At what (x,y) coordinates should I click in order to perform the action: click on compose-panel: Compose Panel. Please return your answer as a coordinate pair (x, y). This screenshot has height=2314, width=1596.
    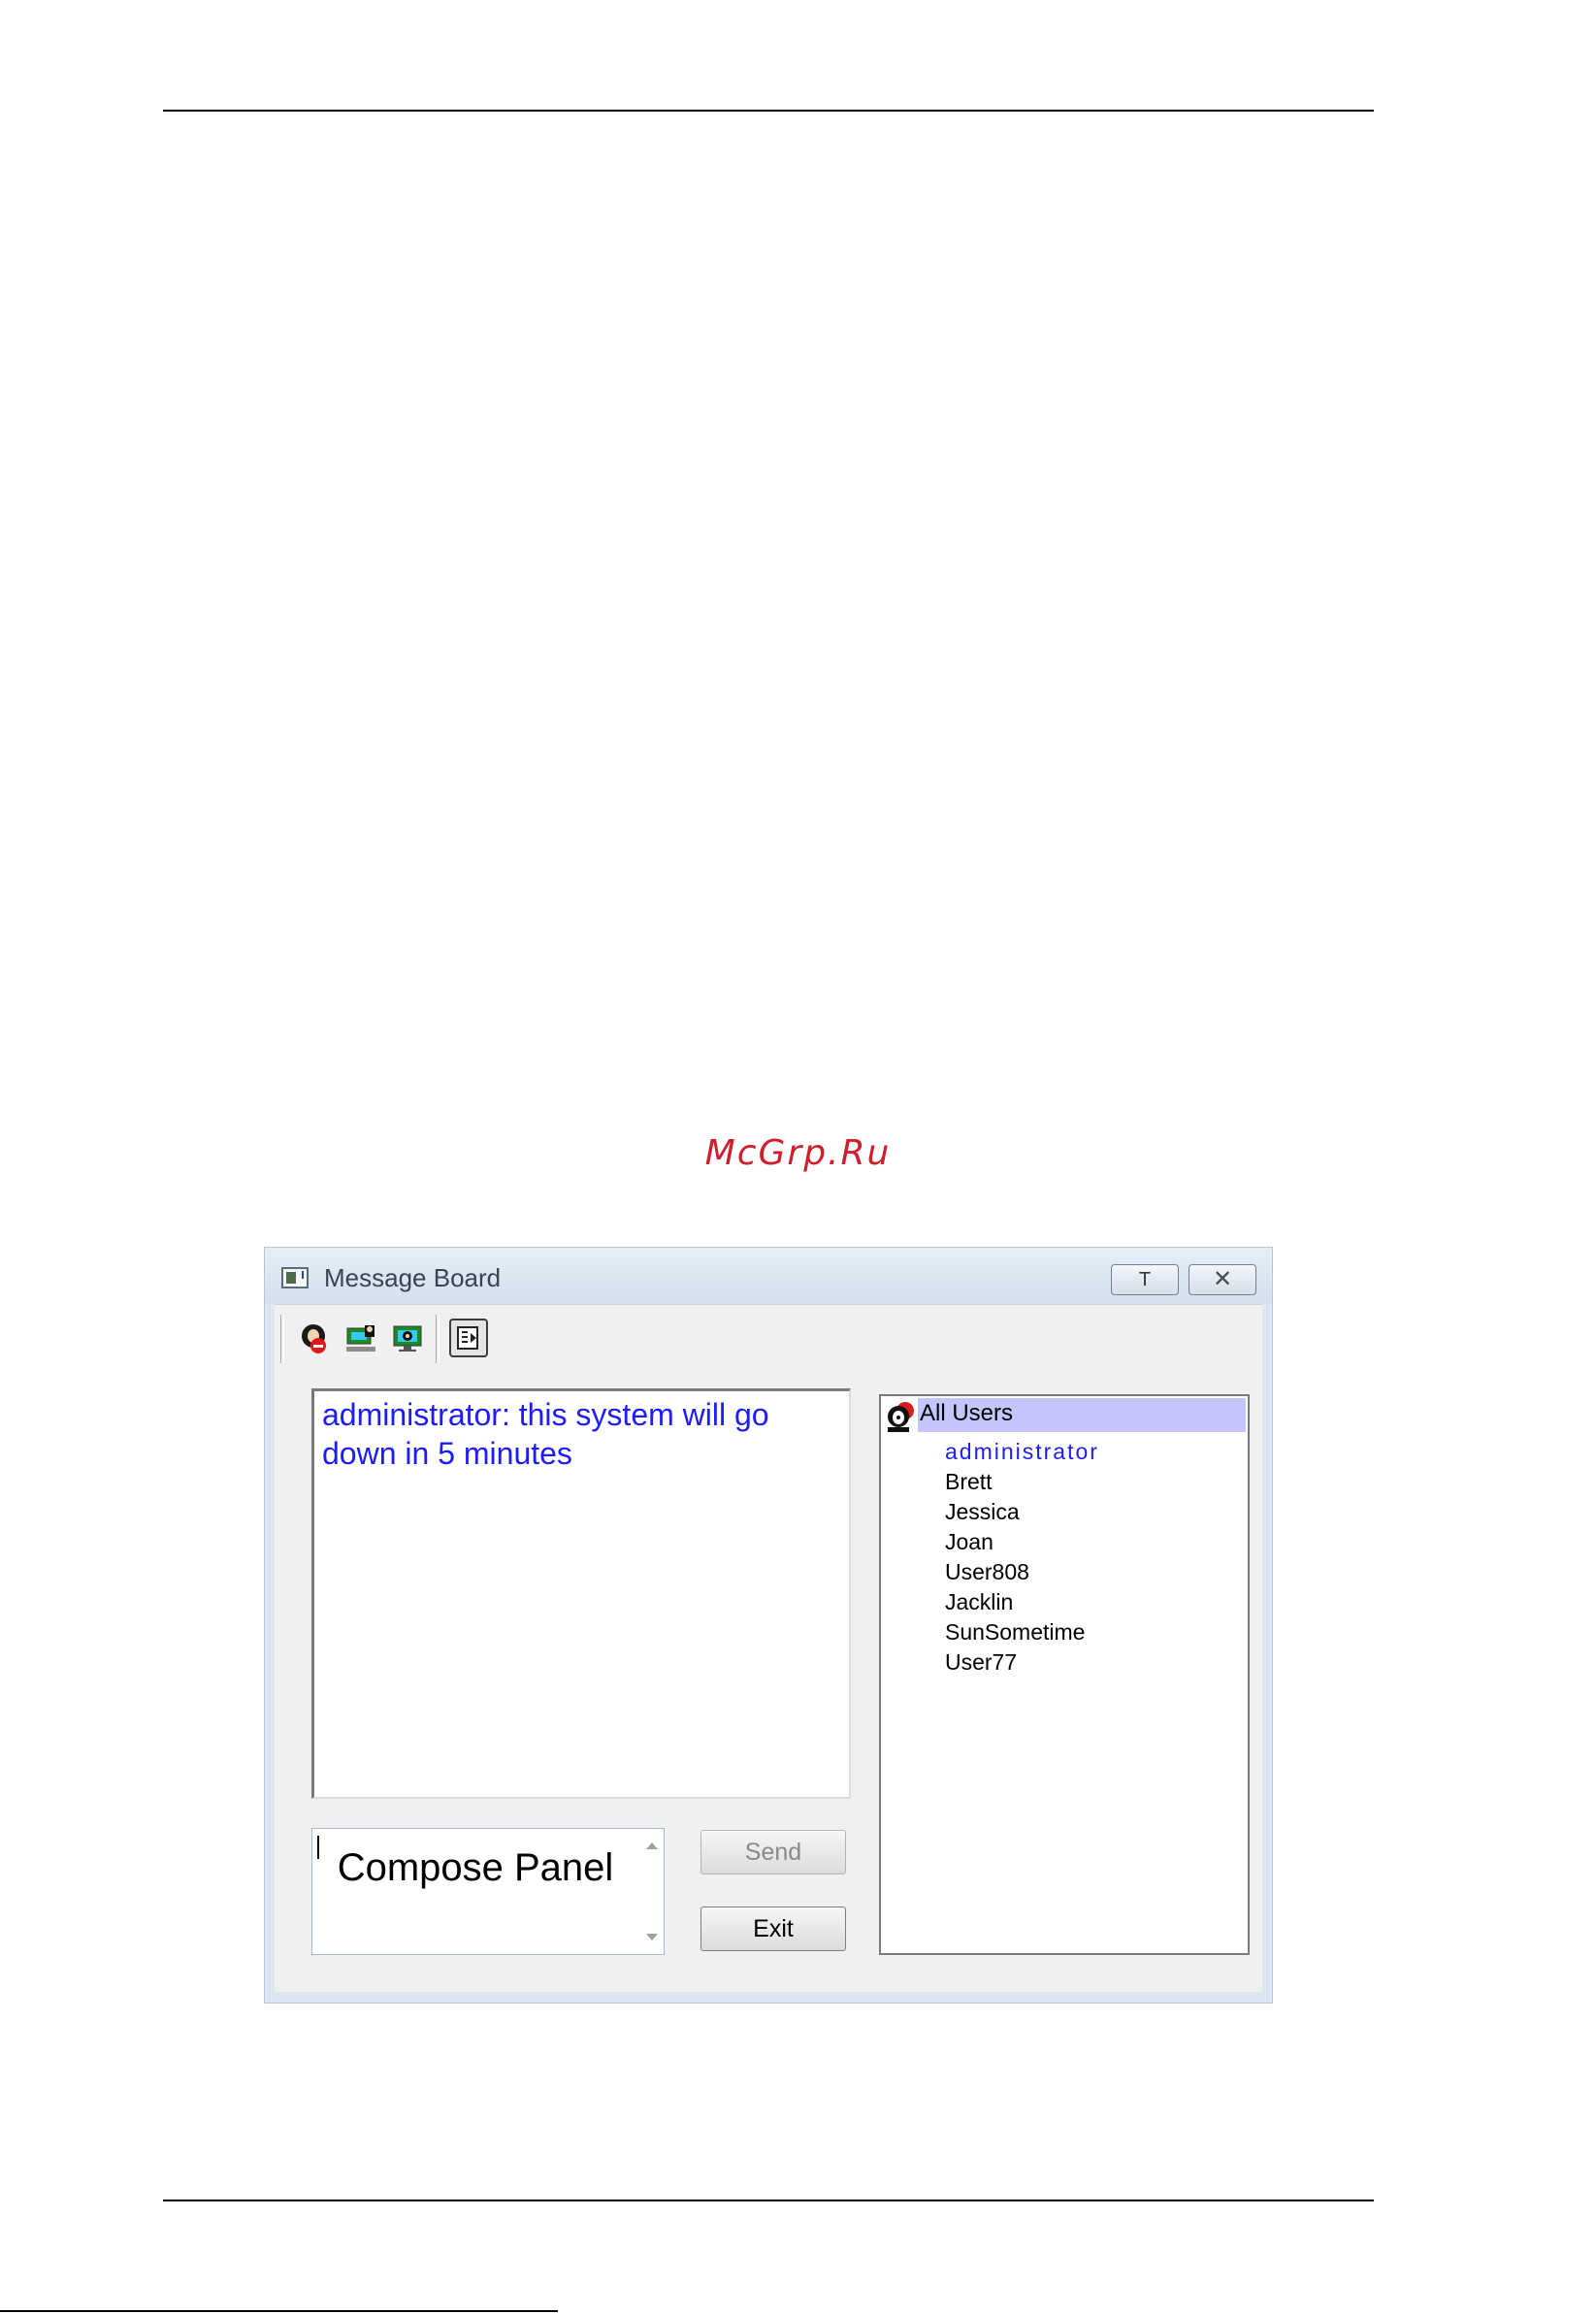
    Looking at the image, I should click on (488, 1892).